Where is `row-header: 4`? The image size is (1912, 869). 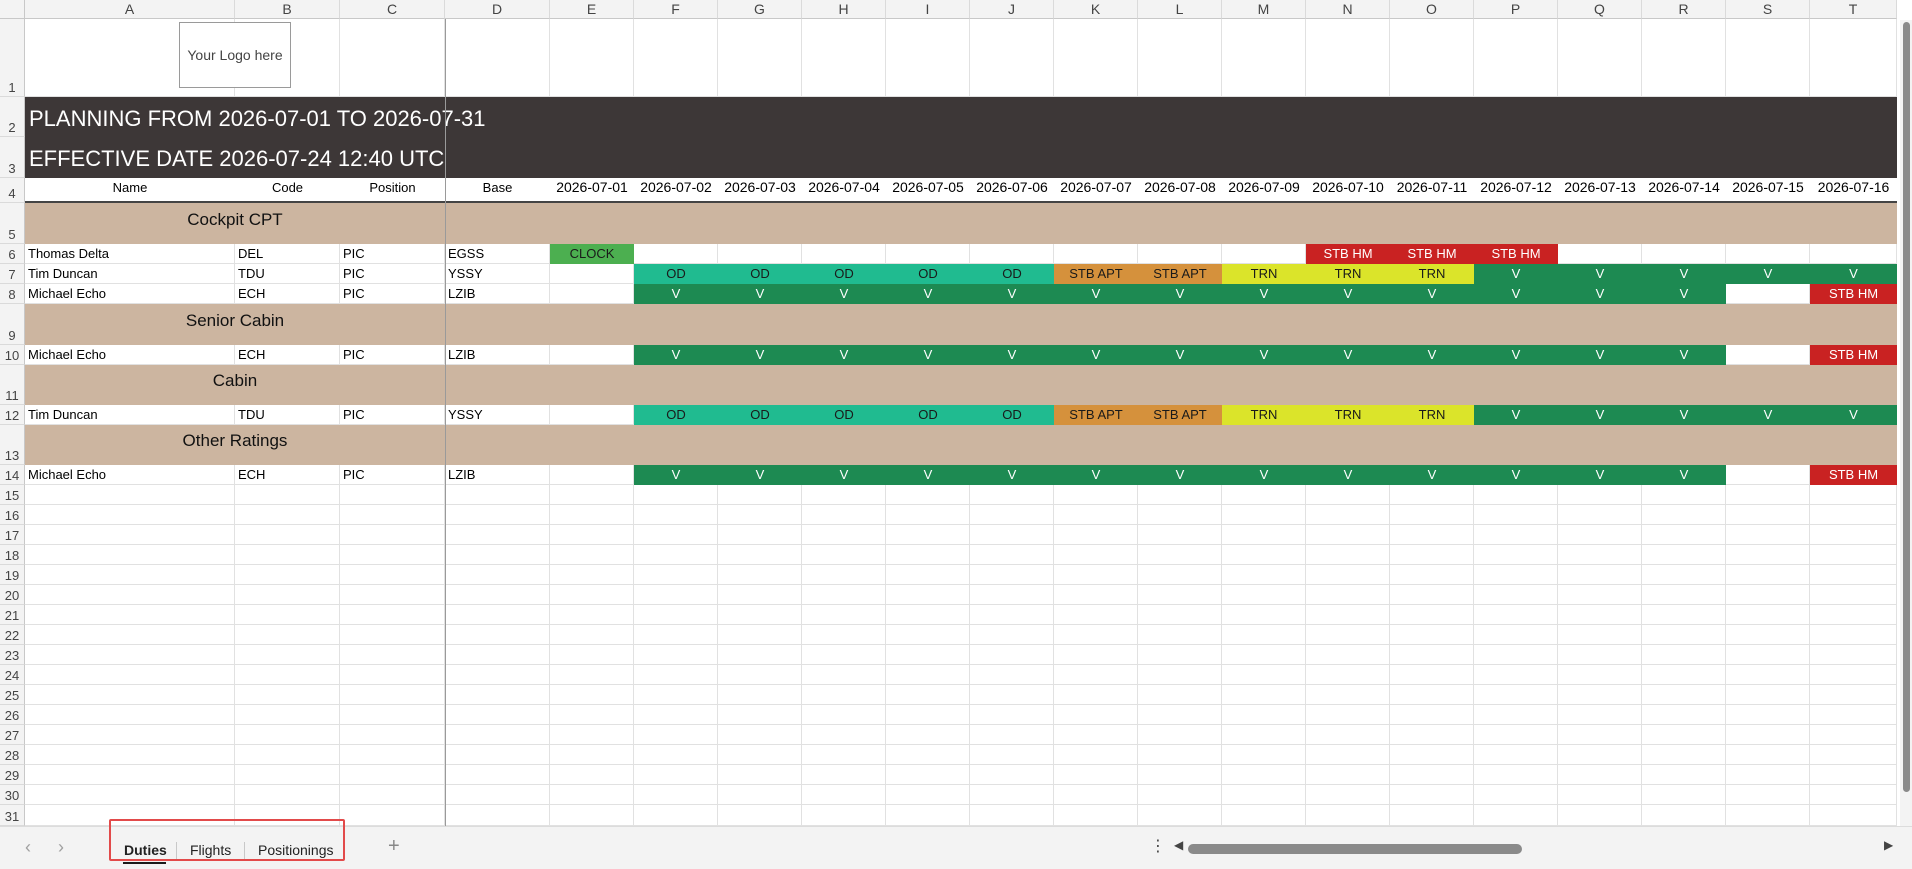 row-header: 4 is located at coordinates (12, 190).